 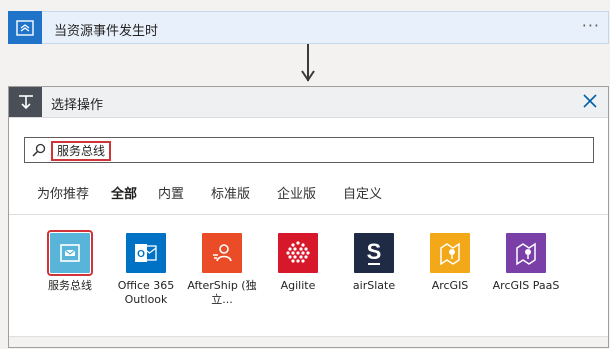 I want to click on service-bus-icon, so click(x=70, y=253).